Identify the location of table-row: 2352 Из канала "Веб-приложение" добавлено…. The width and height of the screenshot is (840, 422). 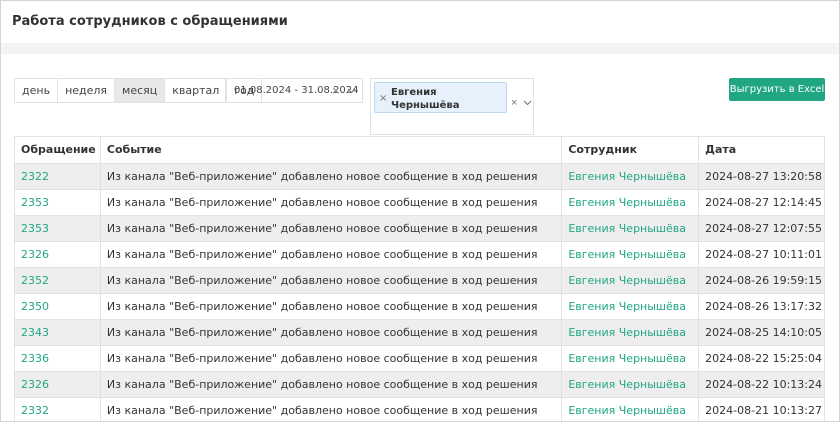
(420, 281).